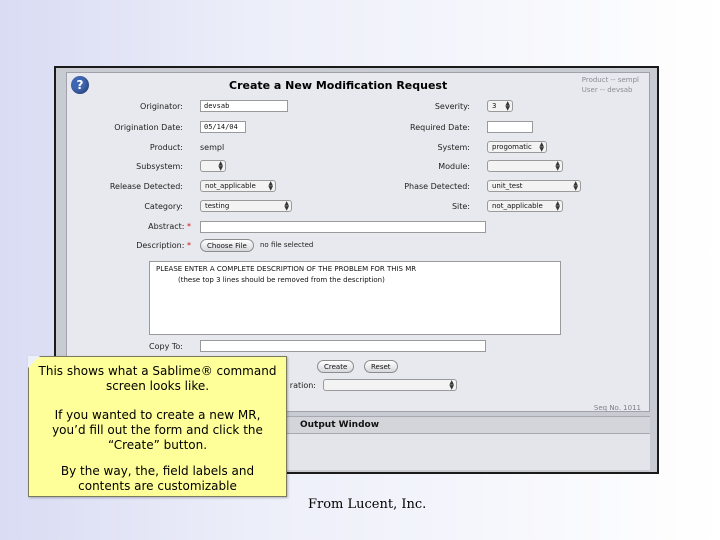  I want to click on sequence-number: Seq No. 1011, so click(617, 408).